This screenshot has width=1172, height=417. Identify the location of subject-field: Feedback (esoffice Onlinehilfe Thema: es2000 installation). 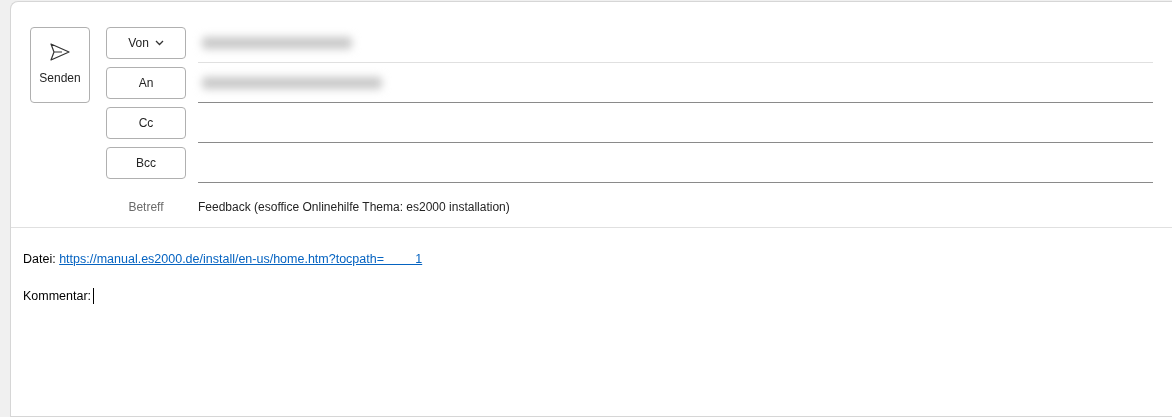
(354, 207).